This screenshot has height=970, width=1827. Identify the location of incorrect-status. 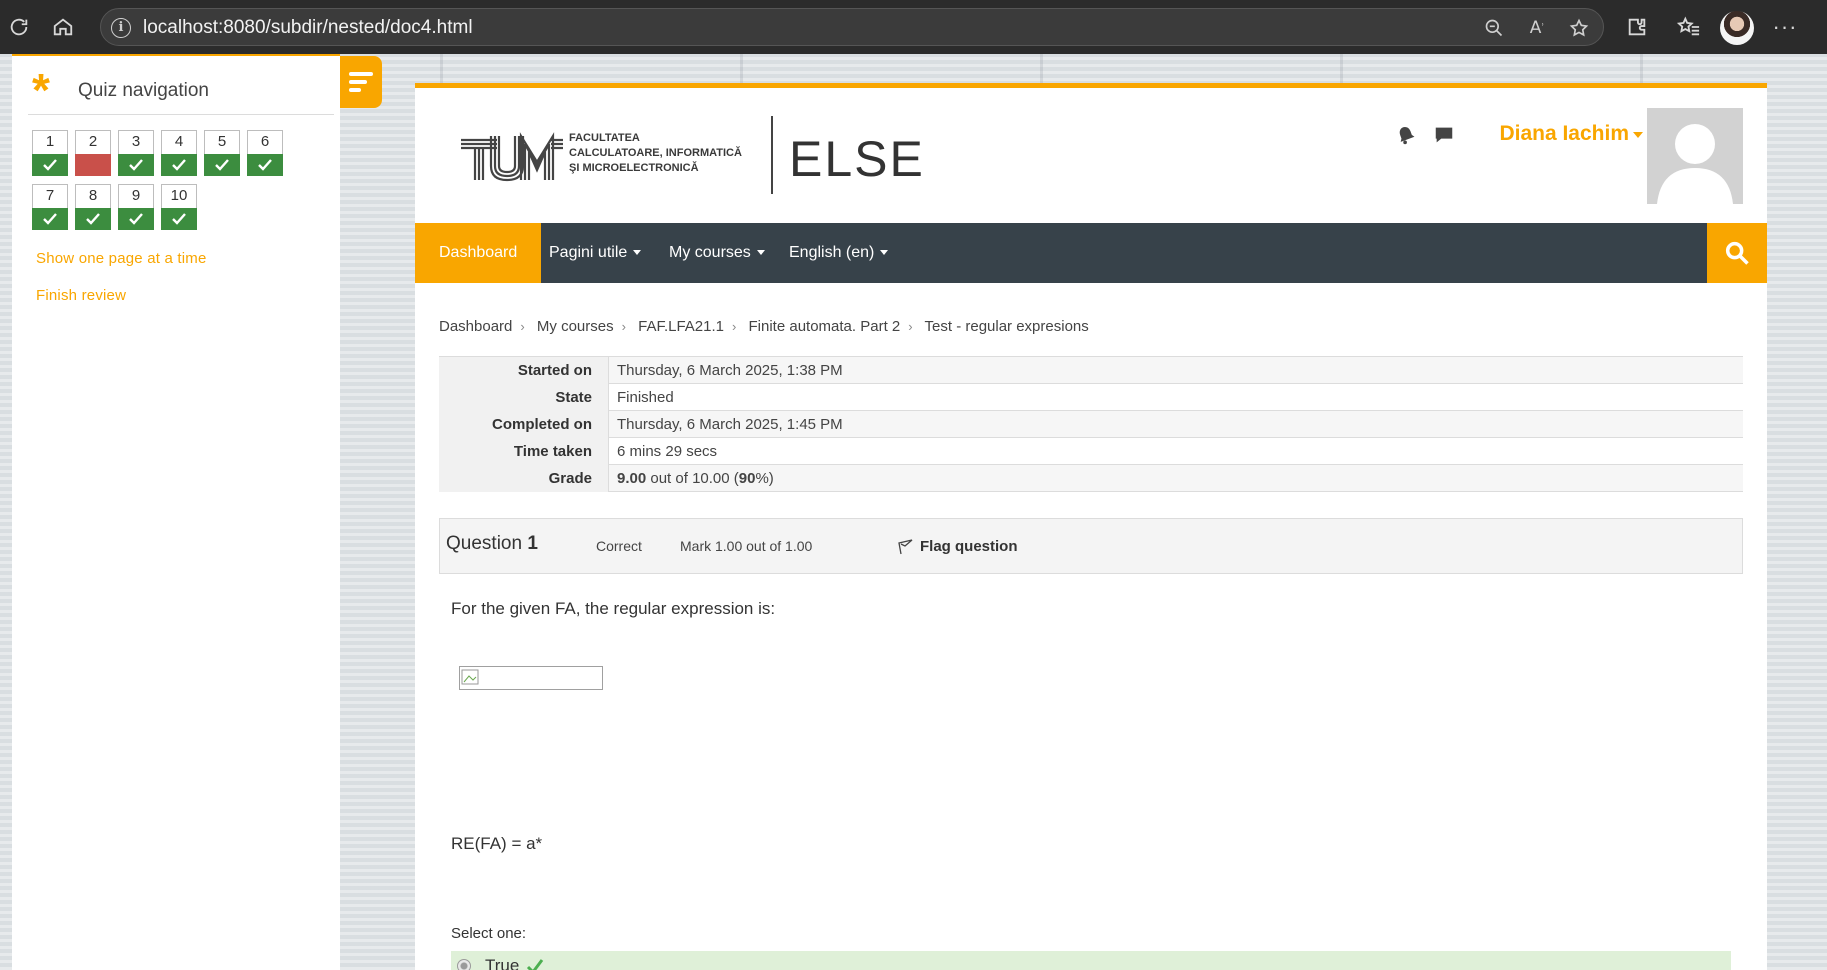
(93, 165).